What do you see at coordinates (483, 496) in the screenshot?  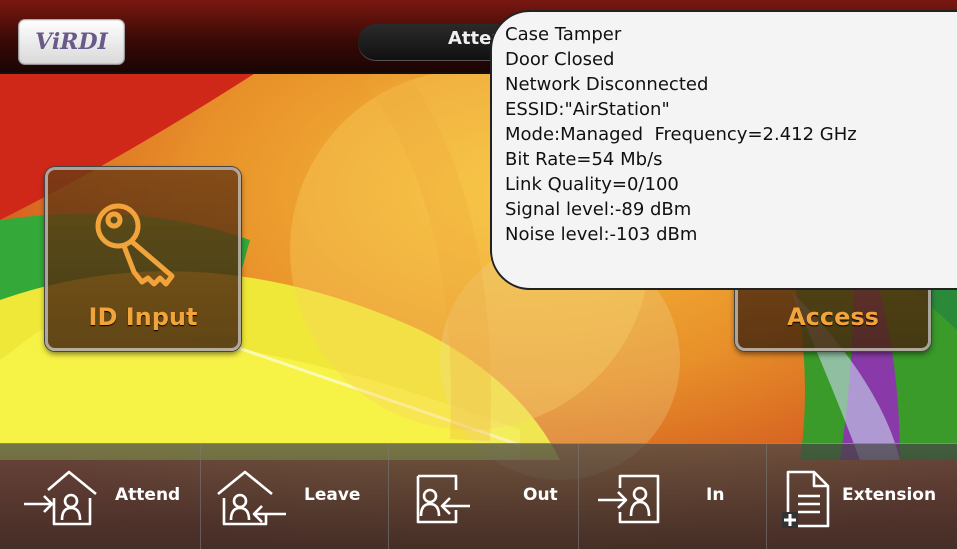 I see `out-button: Out` at bounding box center [483, 496].